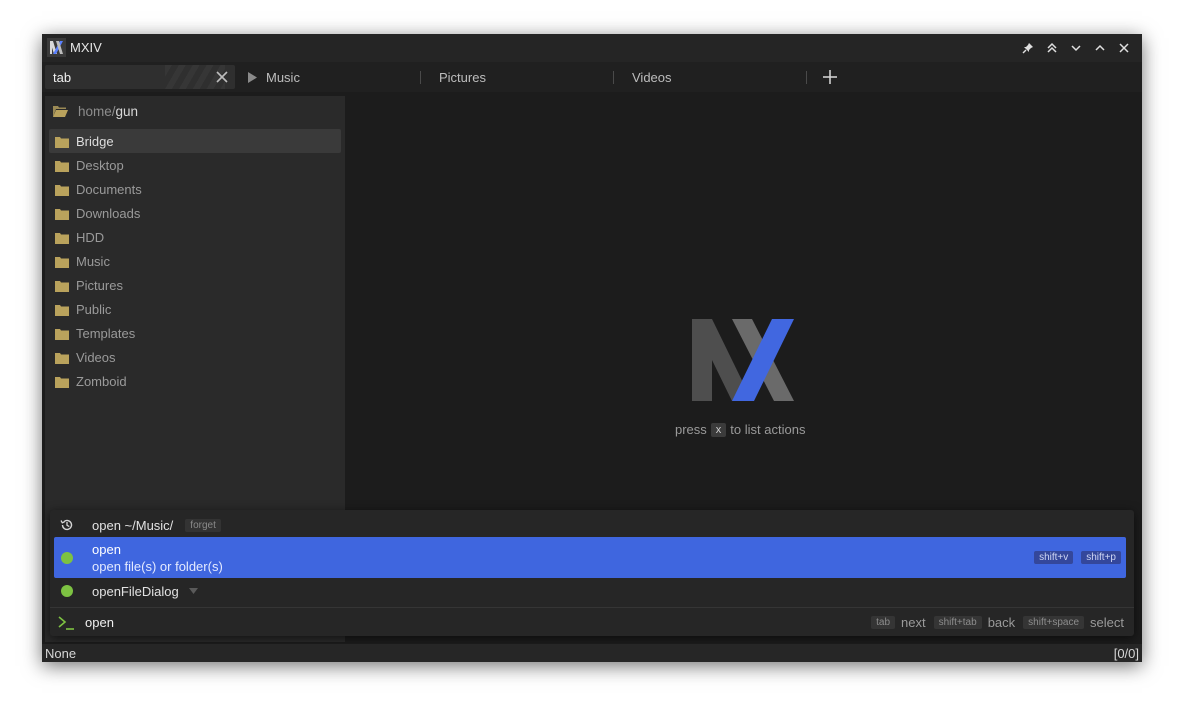  What do you see at coordinates (957, 622) in the screenshot?
I see `hint-key: shift+tab` at bounding box center [957, 622].